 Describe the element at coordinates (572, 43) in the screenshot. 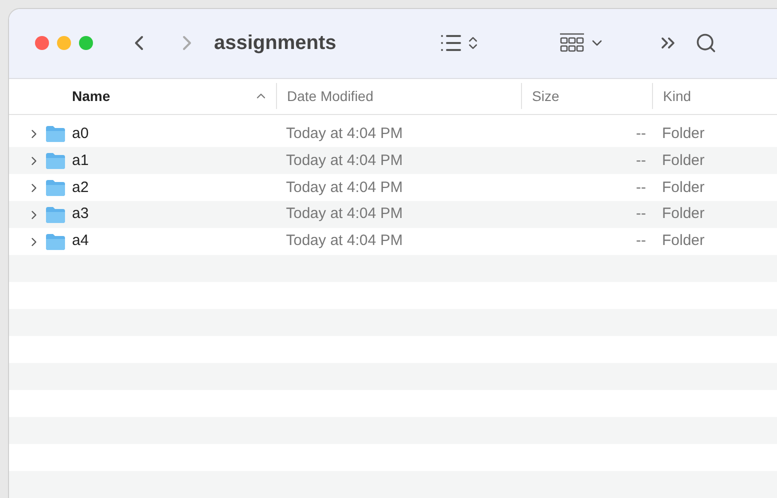

I see `grid-view-icon` at that location.